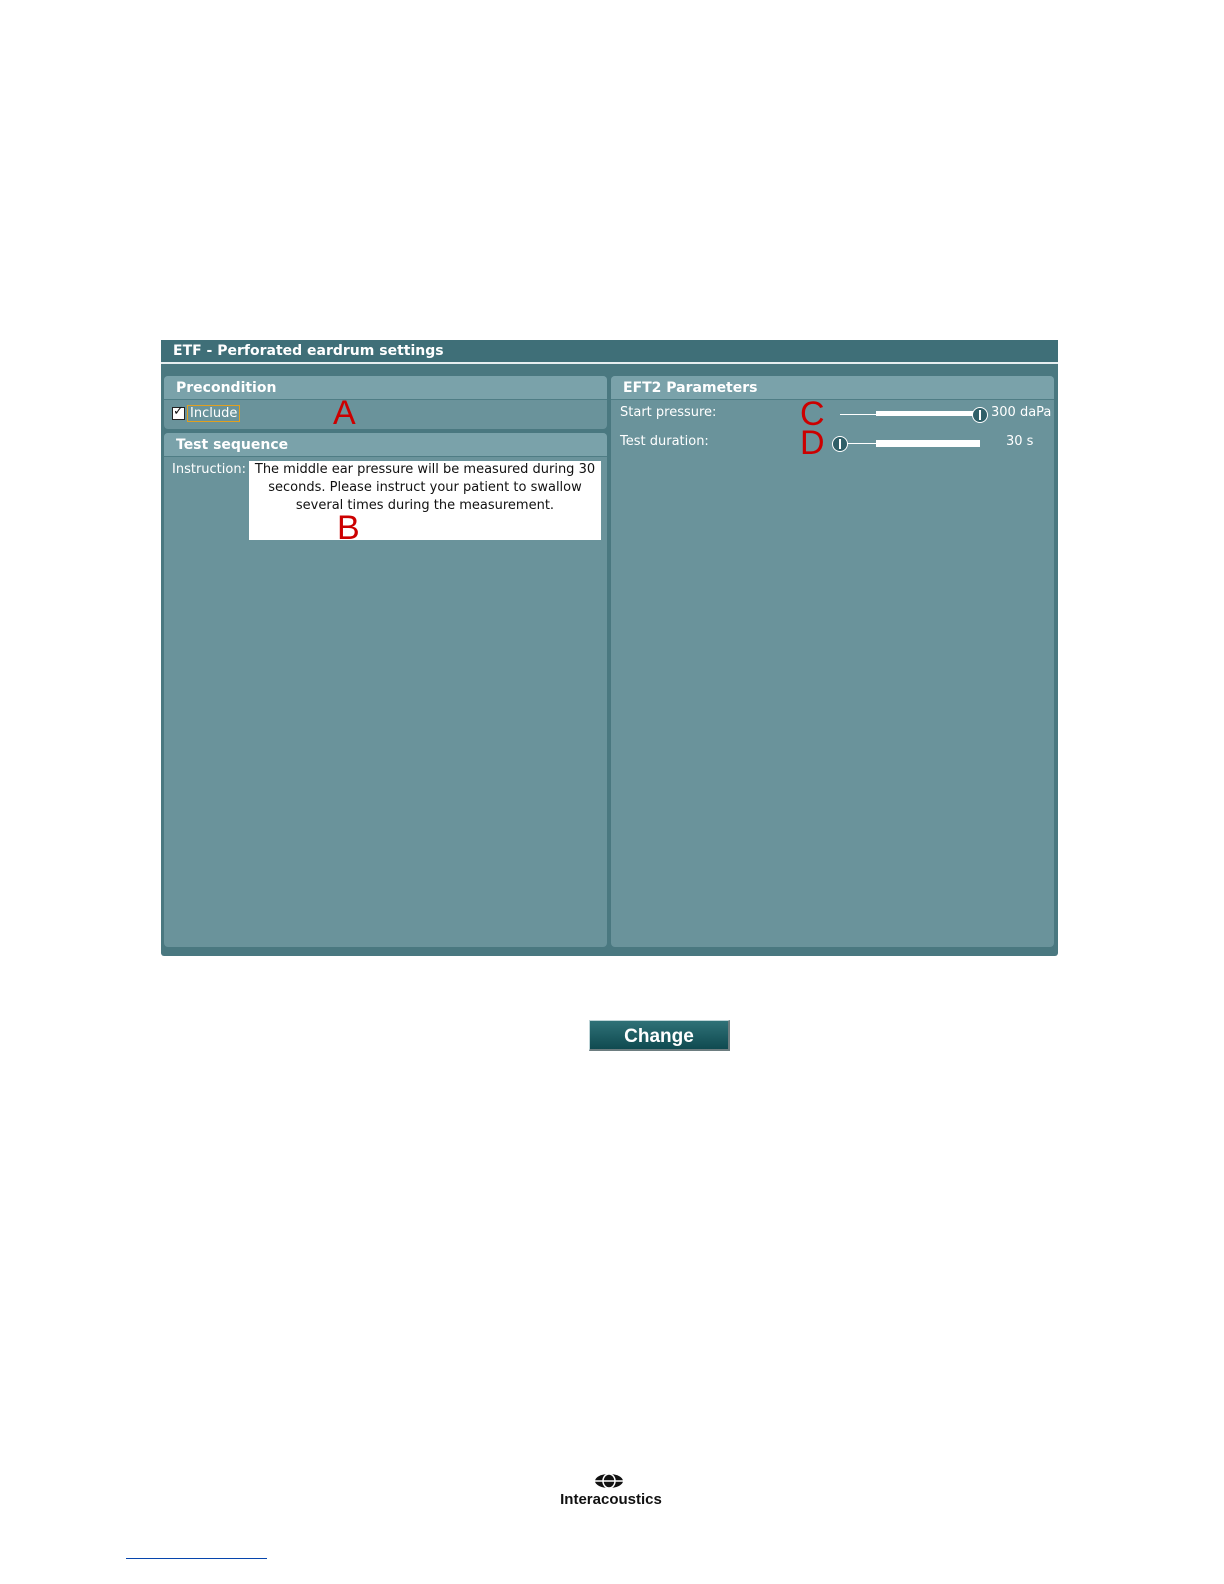 The width and height of the screenshot is (1224, 1584). I want to click on include-checkbox: ✓, so click(178, 412).